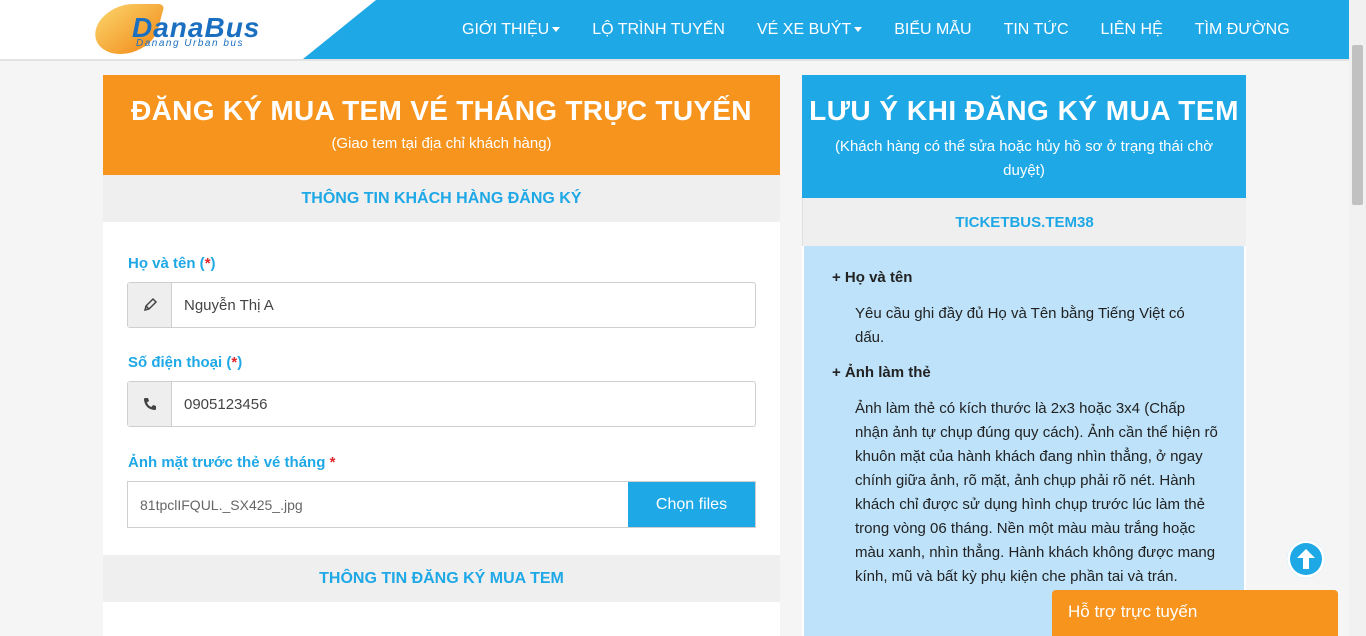  I want to click on arrow-up-icon, so click(1306, 559).